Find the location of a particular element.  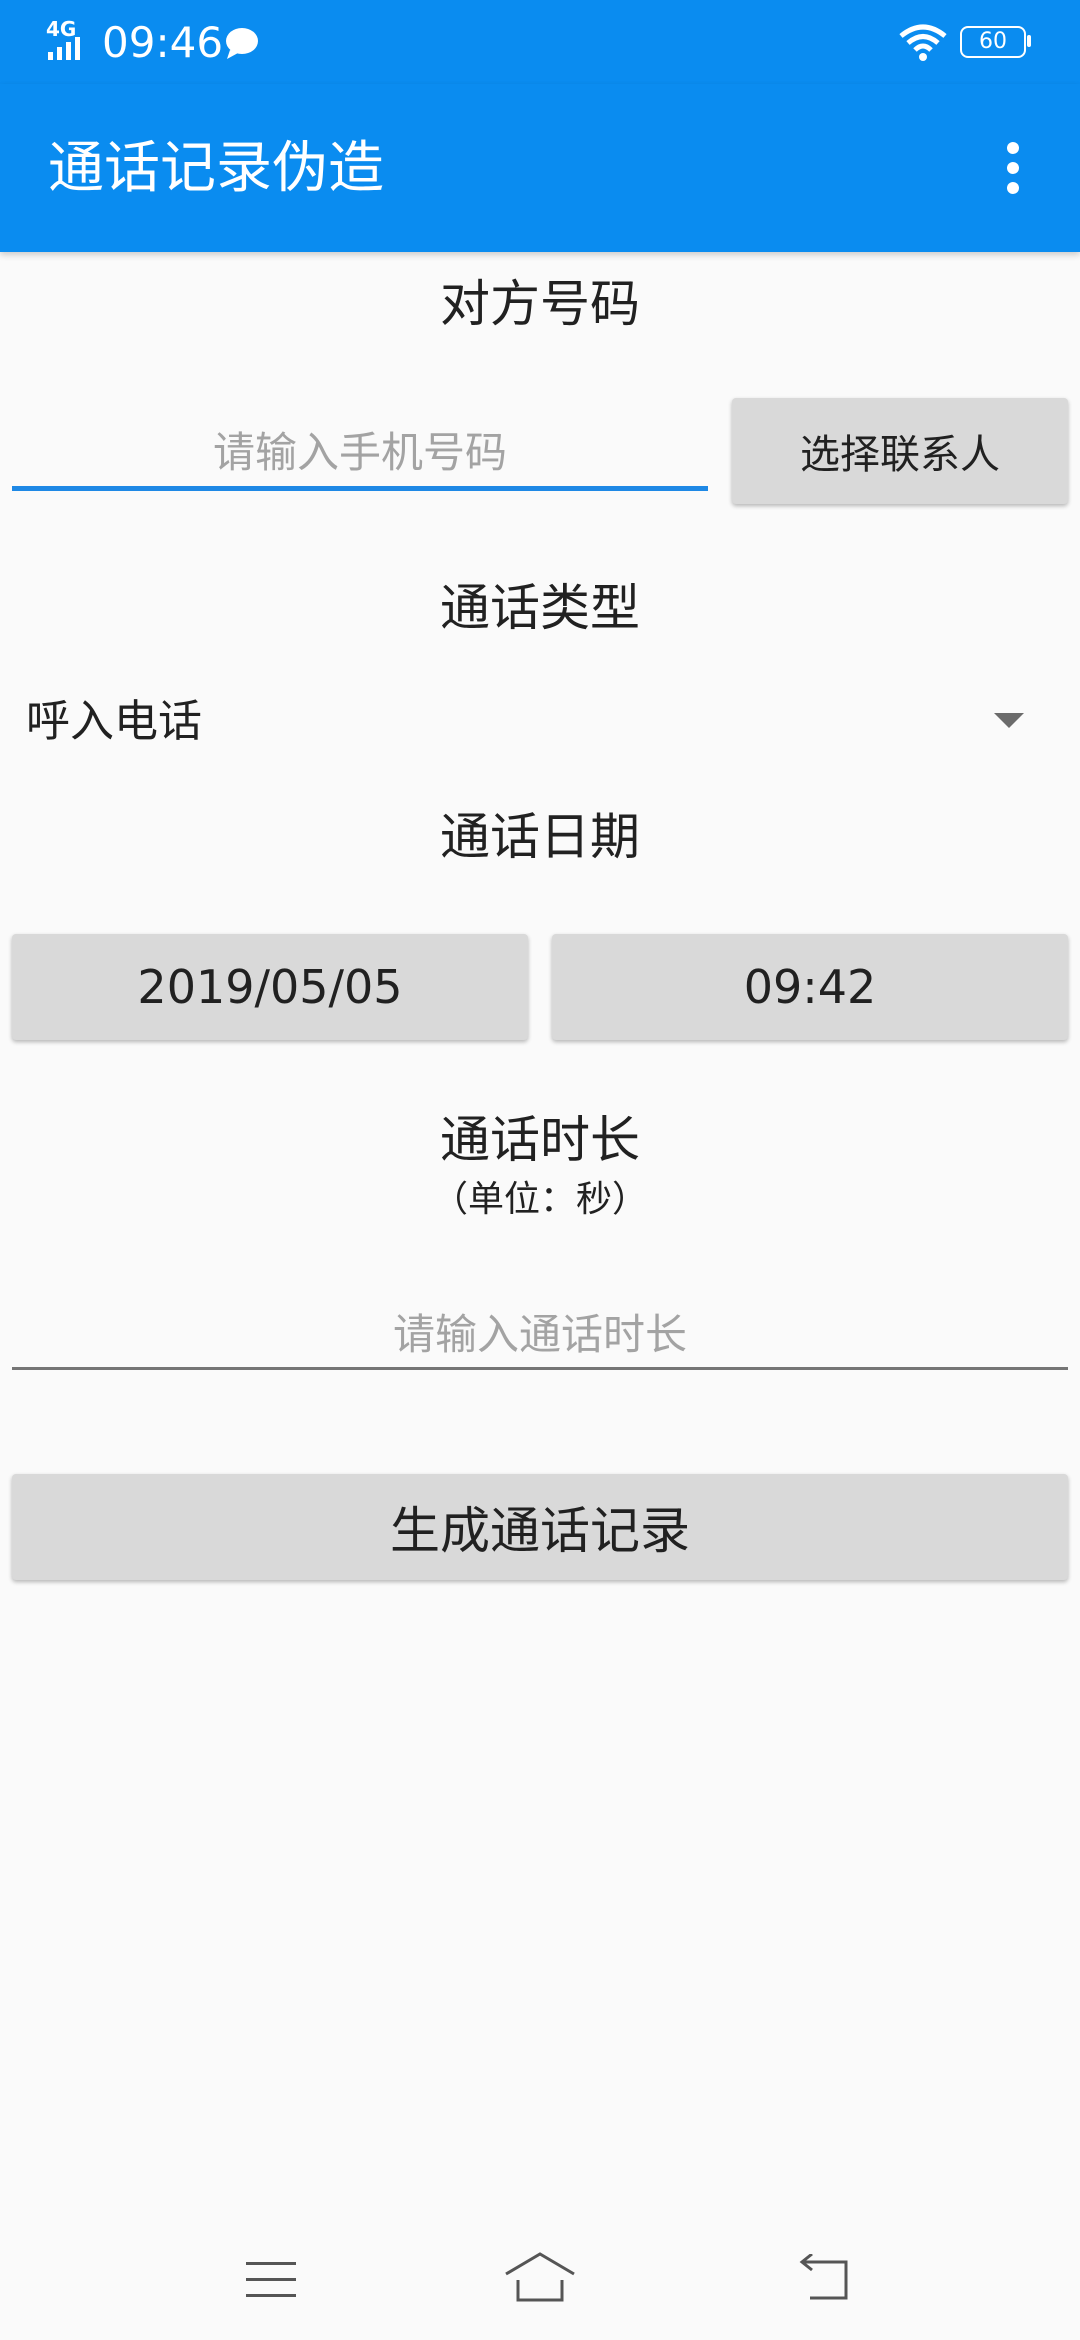

home-icon is located at coordinates (540, 2278).